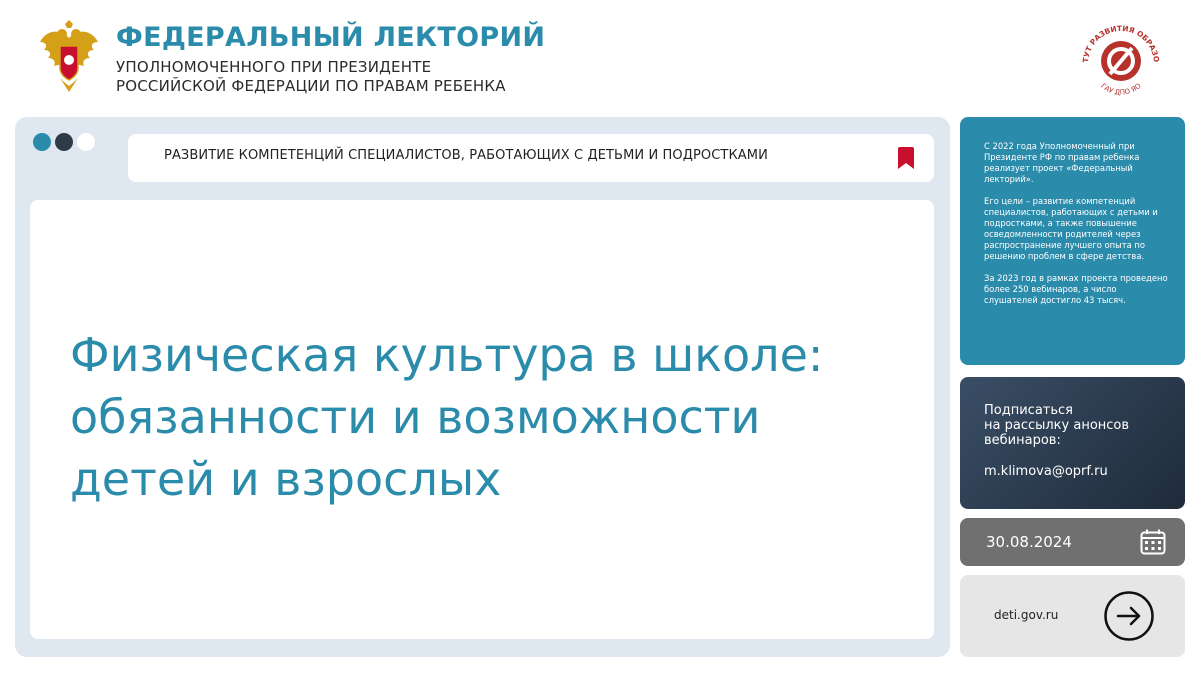  What do you see at coordinates (69, 56) in the screenshot?
I see `emblem-icon` at bounding box center [69, 56].